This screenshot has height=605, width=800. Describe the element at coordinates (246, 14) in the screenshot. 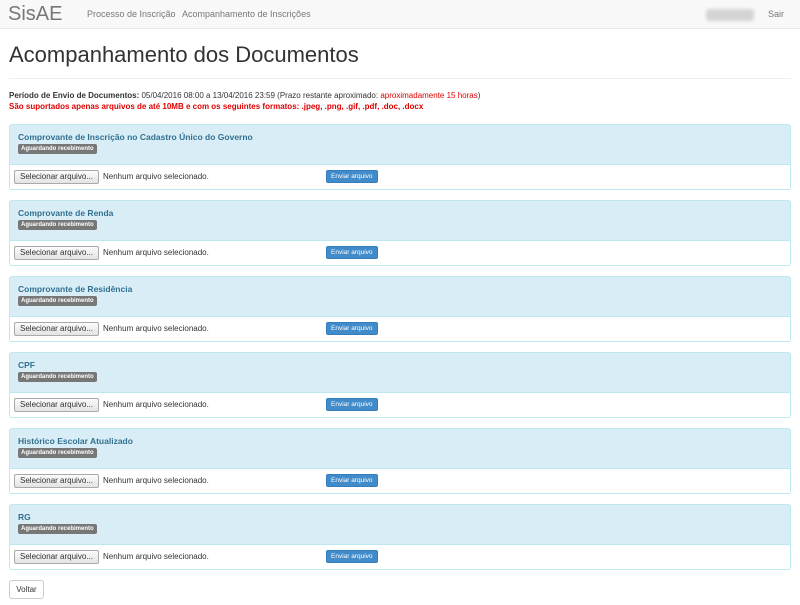

I see `nav-link-acompanhamento-inscricoes: Acompanhamento de Inscrições` at that location.